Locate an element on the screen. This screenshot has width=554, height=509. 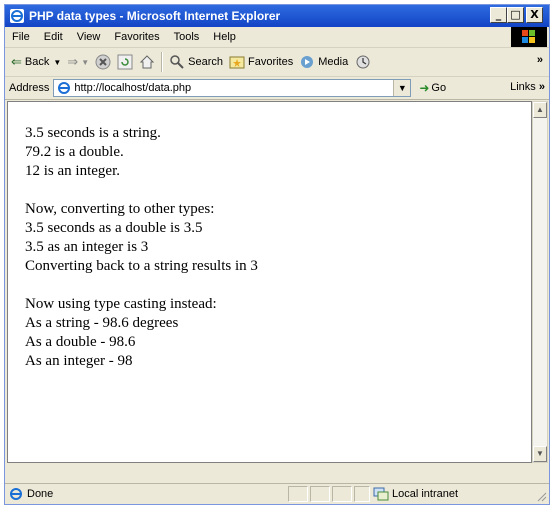
links-button: Links » is located at coordinates (527, 87).